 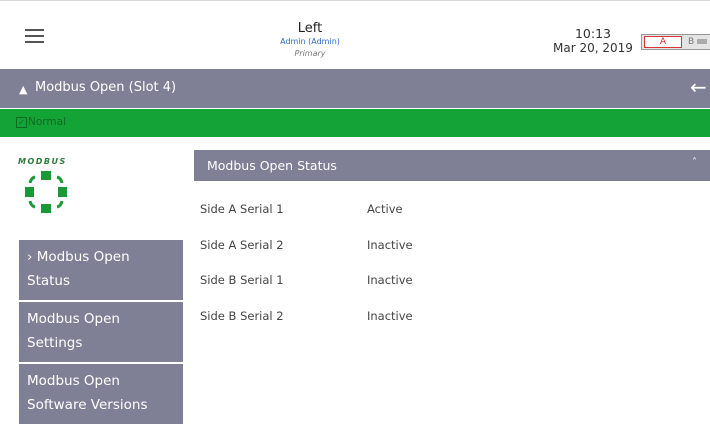 I want to click on user-link: Admin (Admin), so click(x=310, y=42).